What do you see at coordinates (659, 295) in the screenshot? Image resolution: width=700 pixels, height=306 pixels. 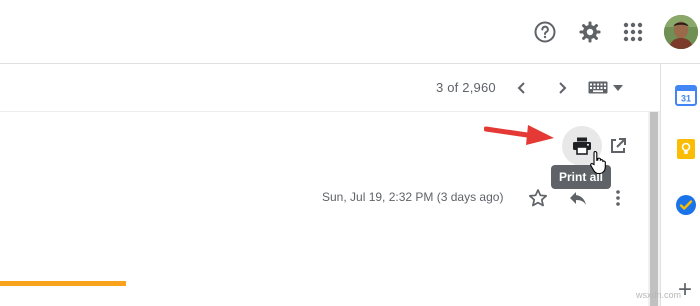 I see `watermark: wsxdn.com` at bounding box center [659, 295].